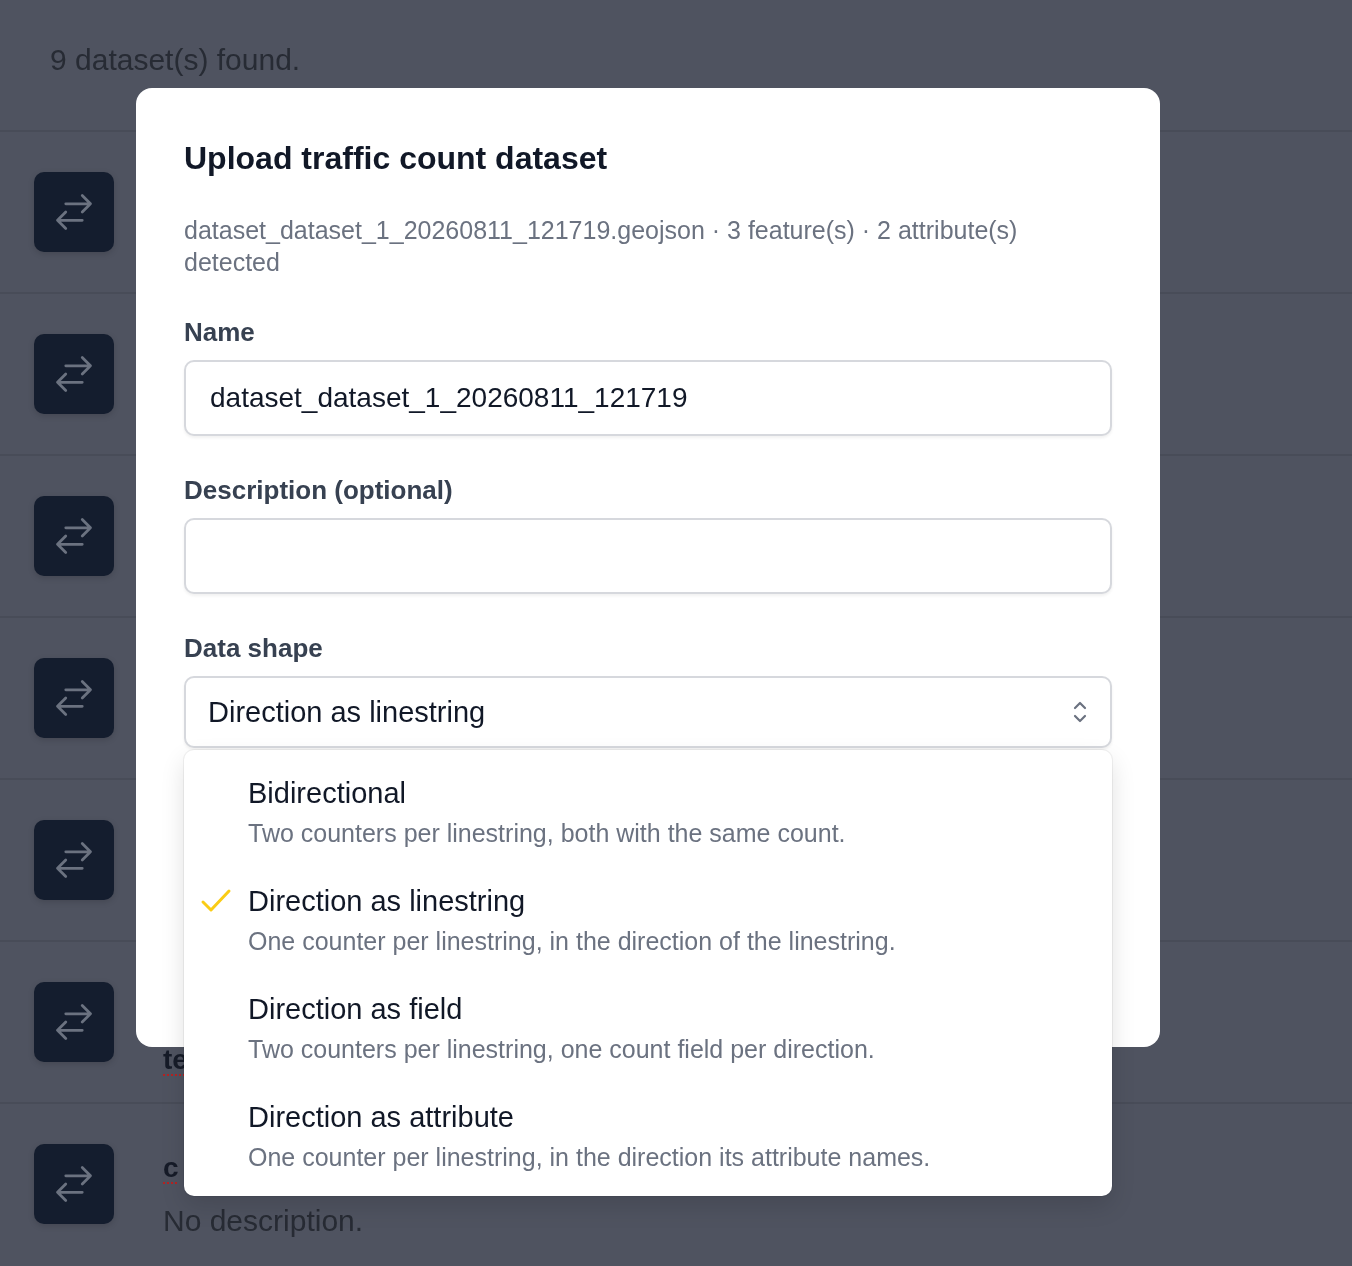 This screenshot has width=1352, height=1266. I want to click on field-label: Data shape, so click(254, 648).